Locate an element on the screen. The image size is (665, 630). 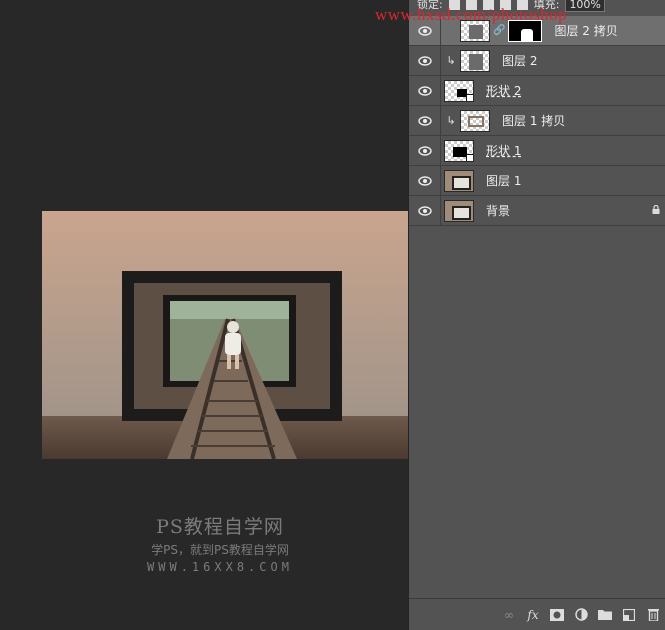
site-watermark-subtitle: 学PS，就到PS教程自学网 is located at coordinates (220, 550).